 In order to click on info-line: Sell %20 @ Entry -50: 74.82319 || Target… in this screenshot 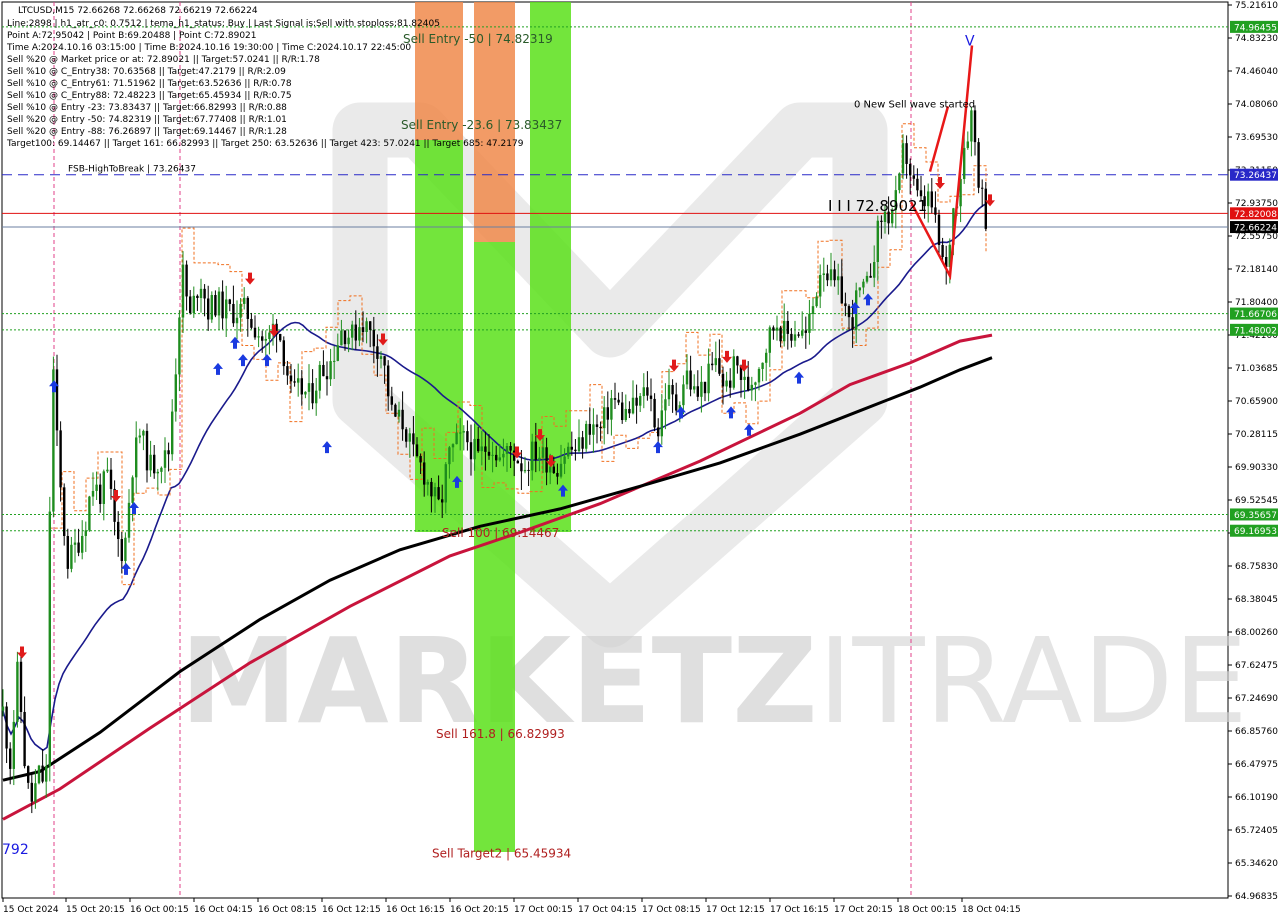, I will do `click(147, 120)`.